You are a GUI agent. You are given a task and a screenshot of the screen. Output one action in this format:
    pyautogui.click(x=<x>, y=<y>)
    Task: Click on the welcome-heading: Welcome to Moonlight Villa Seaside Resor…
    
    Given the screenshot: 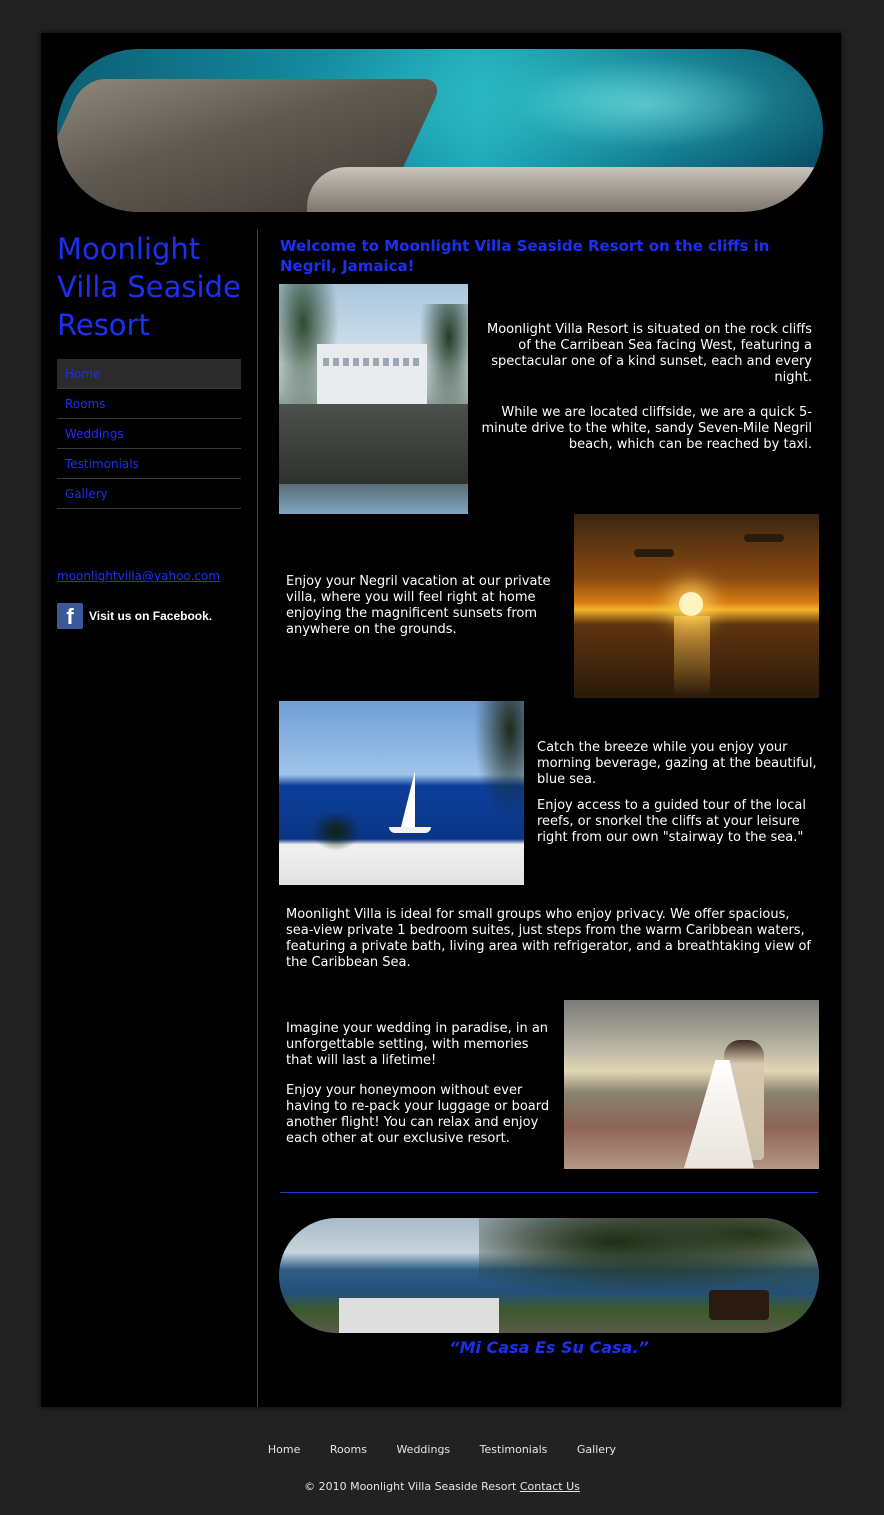 What is the action you would take?
    pyautogui.click(x=525, y=256)
    